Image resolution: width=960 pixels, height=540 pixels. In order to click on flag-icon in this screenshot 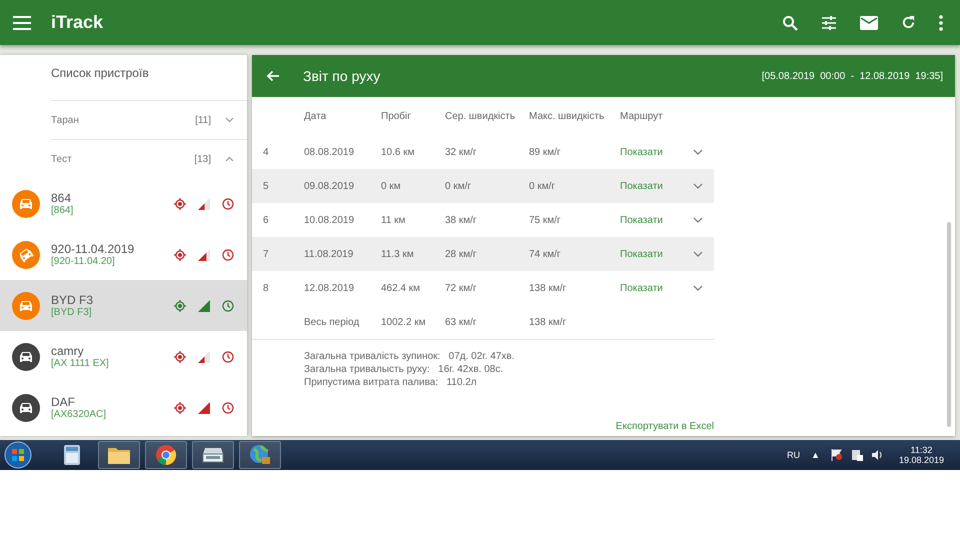, I will do `click(836, 455)`.